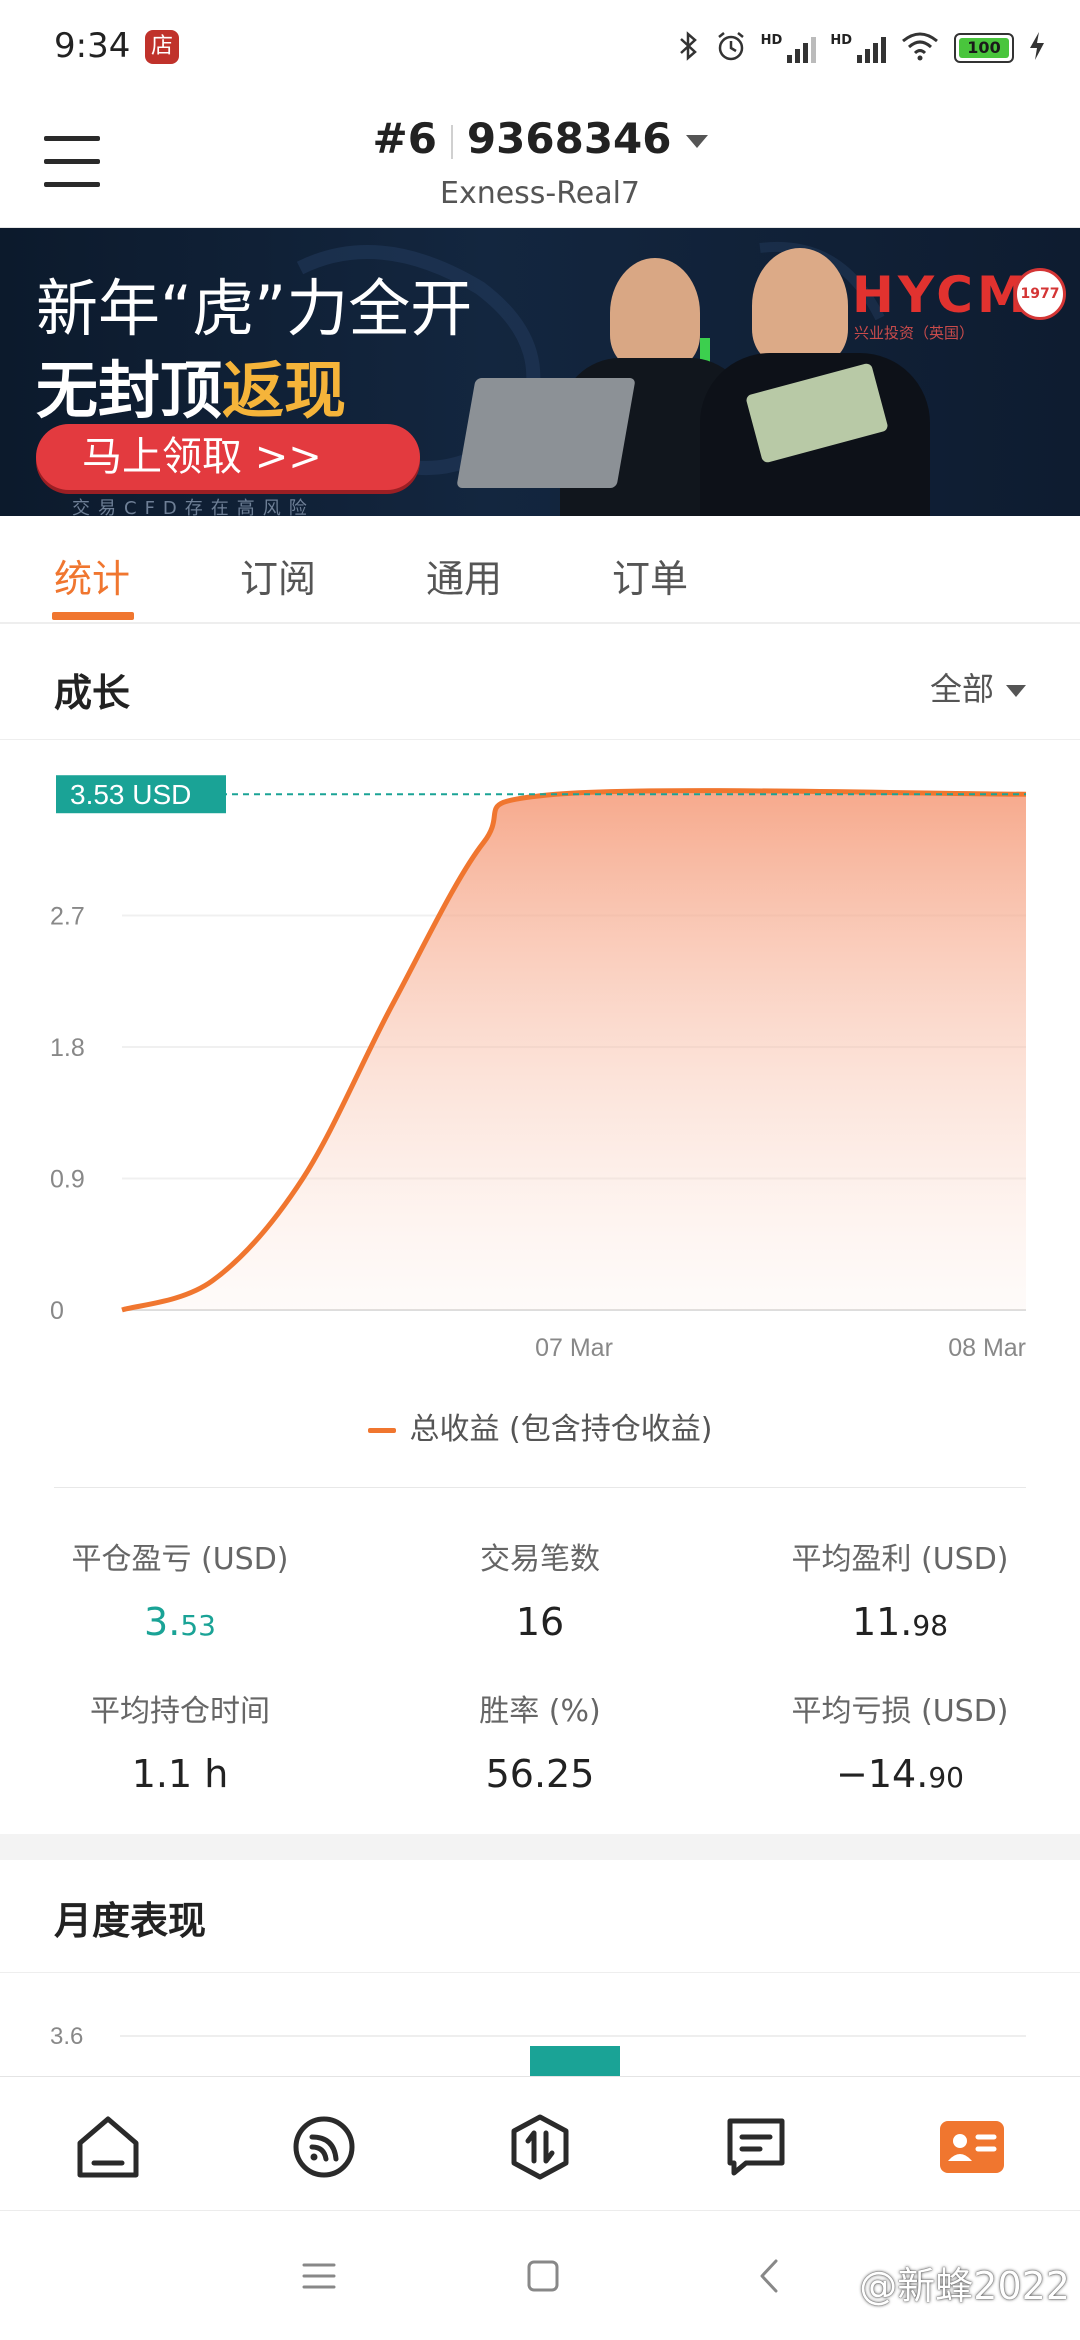  I want to click on chart-legend: 总收益 (包含持仓收益), so click(540, 1426).